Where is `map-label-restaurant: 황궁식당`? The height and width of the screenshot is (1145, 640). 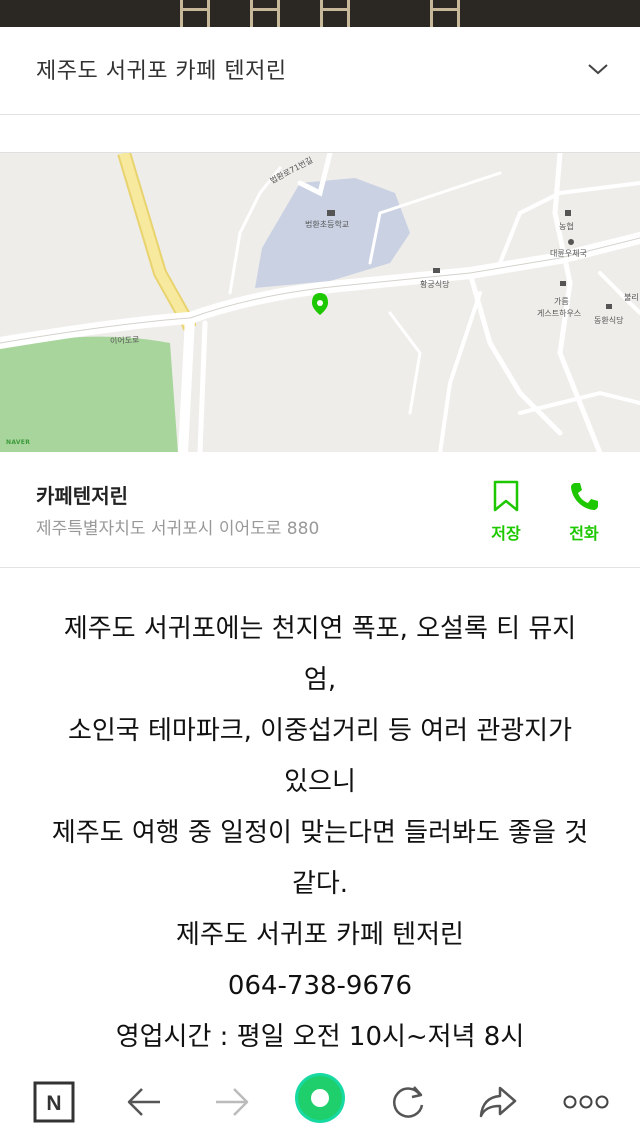 map-label-restaurant: 황궁식당 is located at coordinates (435, 284).